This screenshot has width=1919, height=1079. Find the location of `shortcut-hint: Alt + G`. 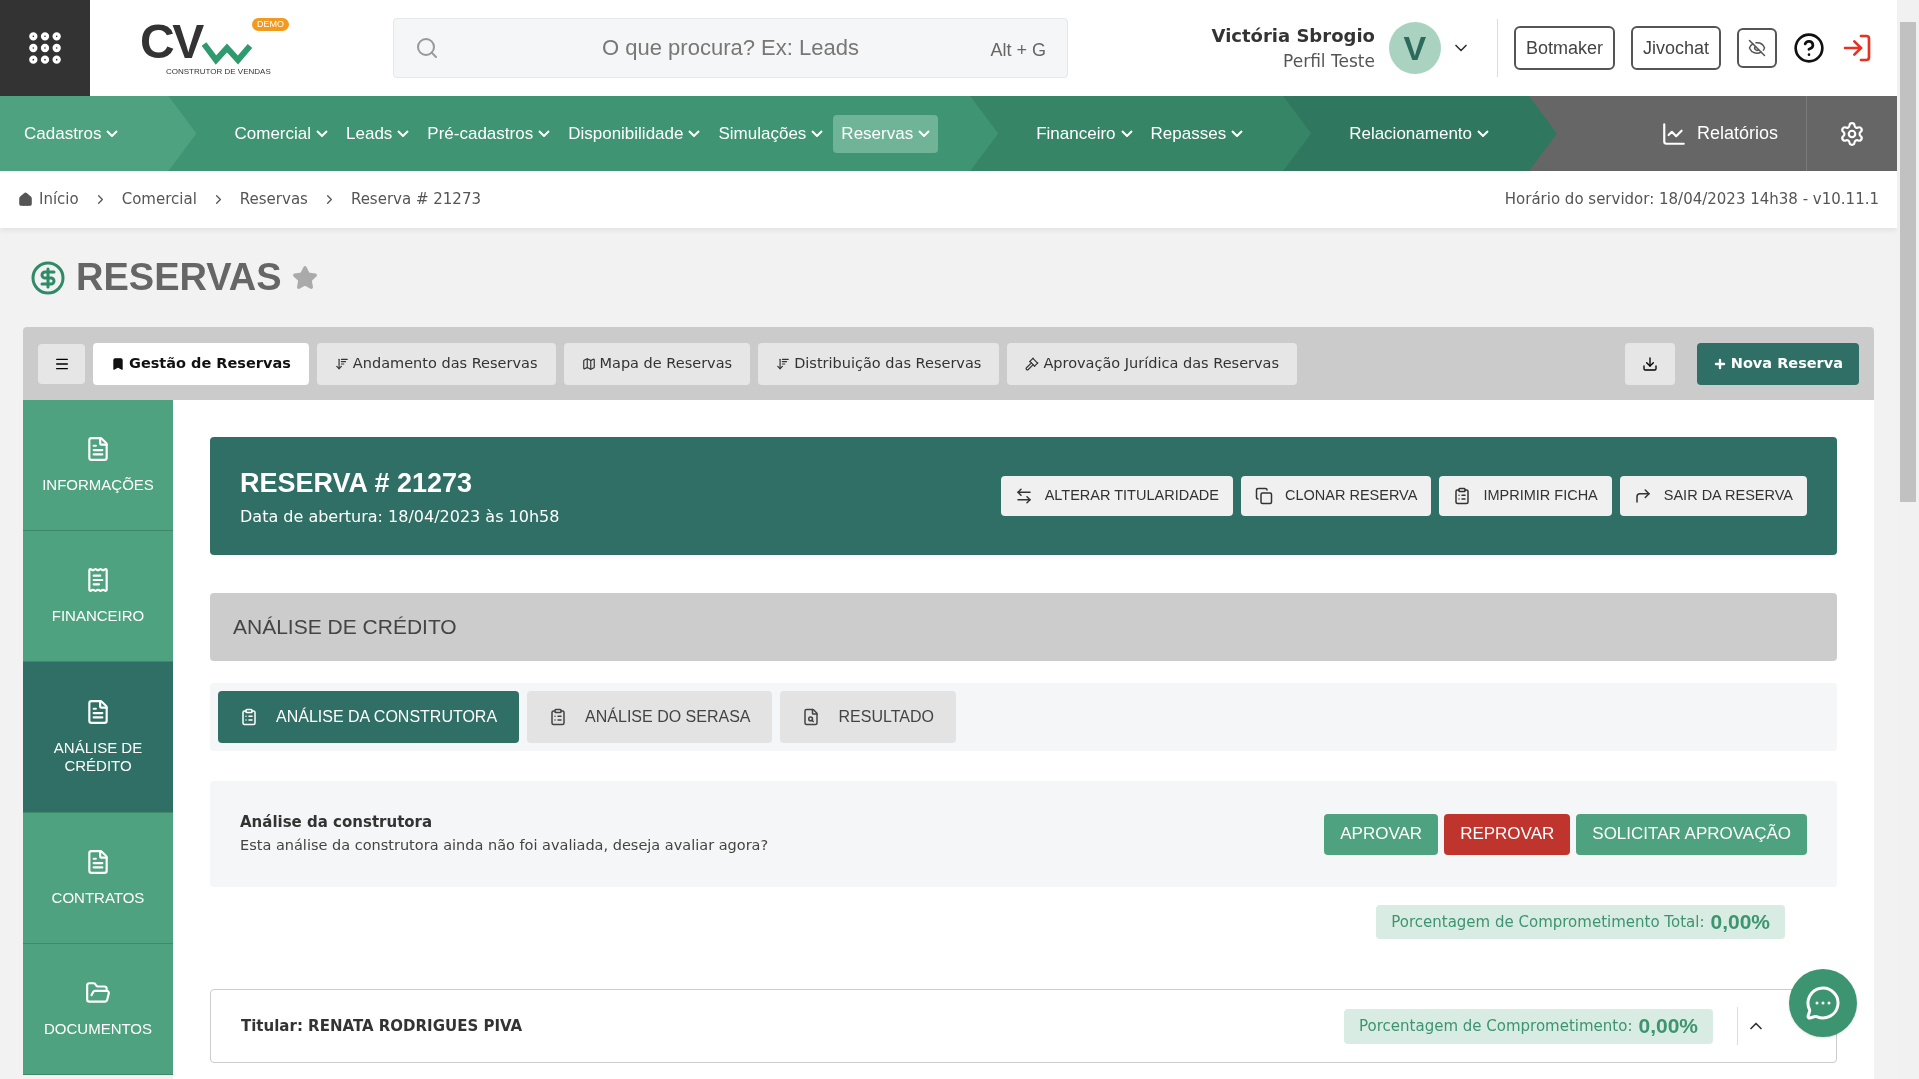

shortcut-hint: Alt + G is located at coordinates (1018, 50).